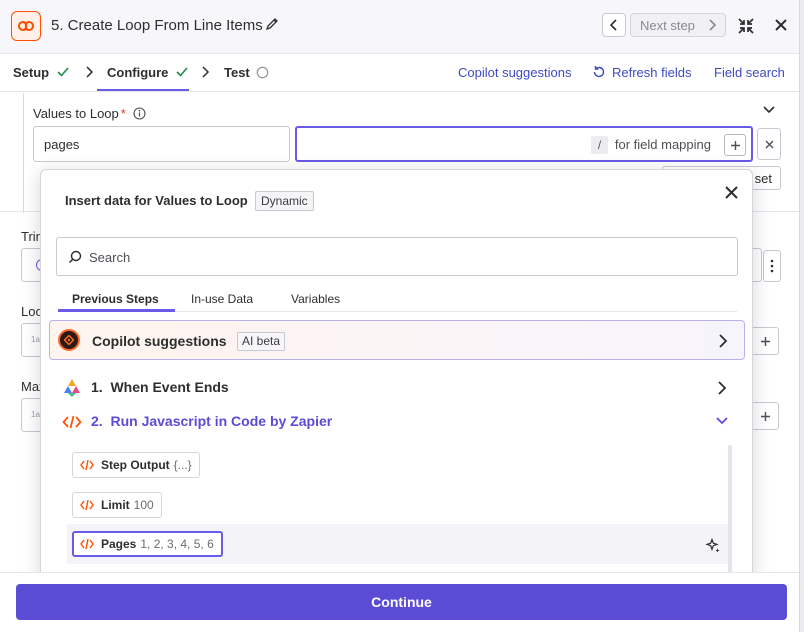 This screenshot has height=632, width=804. I want to click on field-search-link: Field search, so click(749, 72).